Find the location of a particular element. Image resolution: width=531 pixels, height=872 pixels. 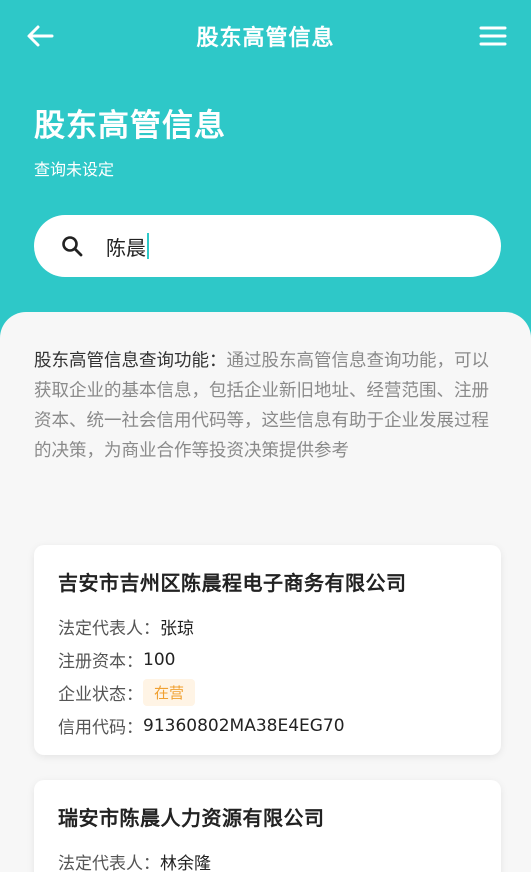

result-card: 瑞安市陈晨人力资源有限公司 法定代表人： 林余隆 is located at coordinates (267, 826).